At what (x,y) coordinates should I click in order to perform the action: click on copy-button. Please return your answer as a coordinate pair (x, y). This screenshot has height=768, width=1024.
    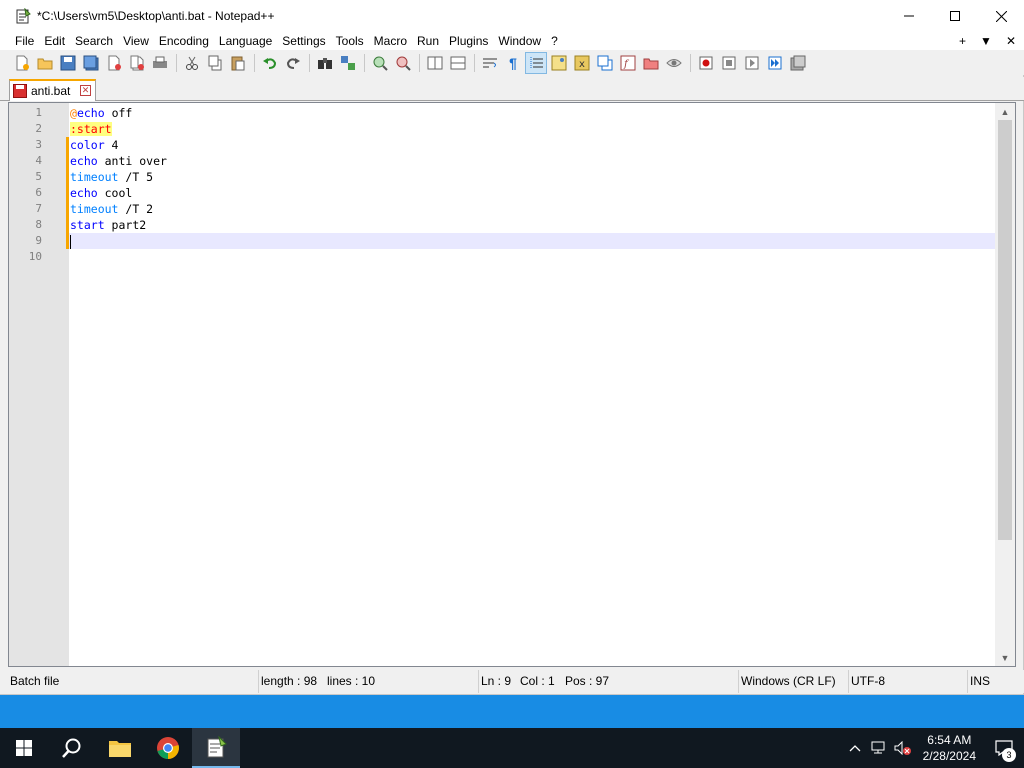
    Looking at the image, I should click on (215, 63).